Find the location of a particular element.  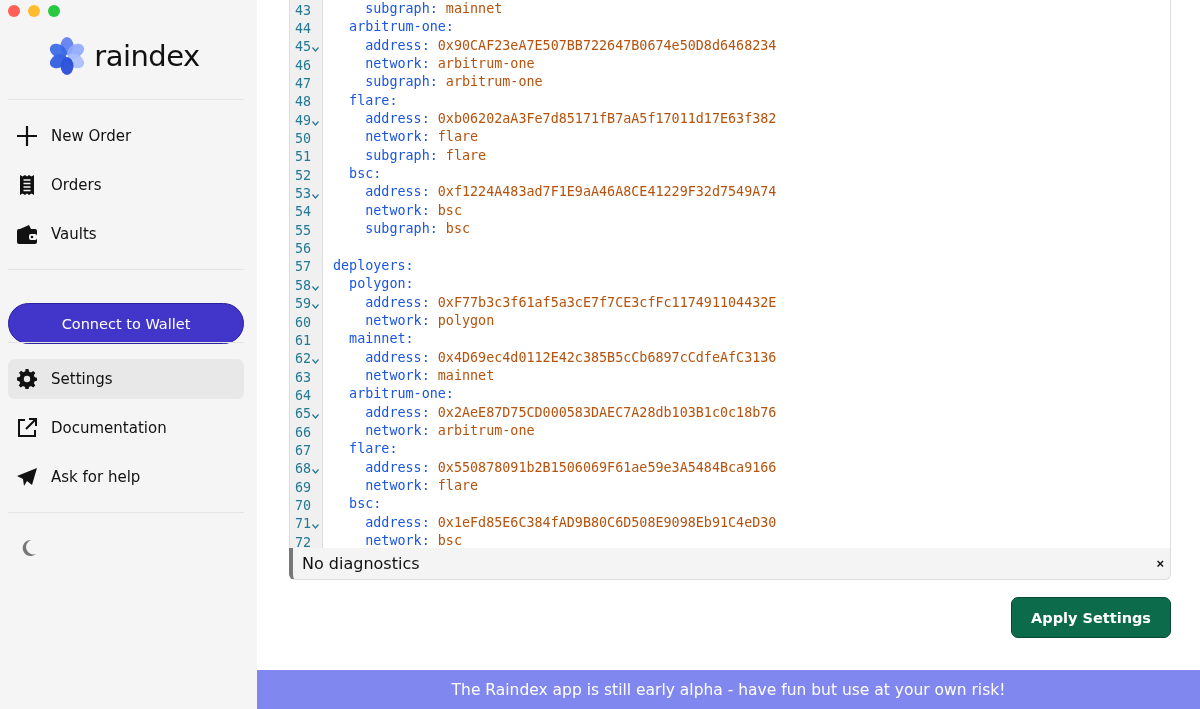

sidebar-item: New Order is located at coordinates (126, 136).